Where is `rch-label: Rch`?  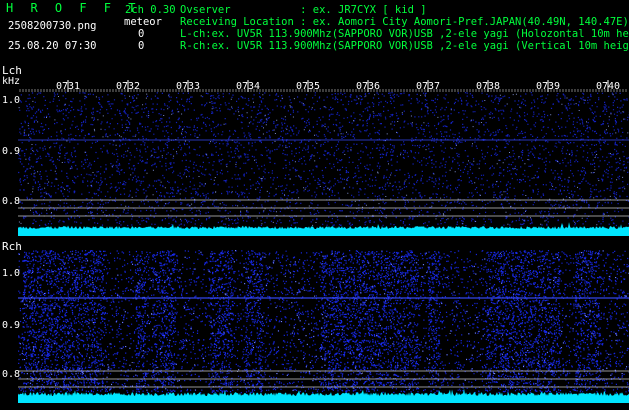 rch-label: Rch is located at coordinates (12, 246).